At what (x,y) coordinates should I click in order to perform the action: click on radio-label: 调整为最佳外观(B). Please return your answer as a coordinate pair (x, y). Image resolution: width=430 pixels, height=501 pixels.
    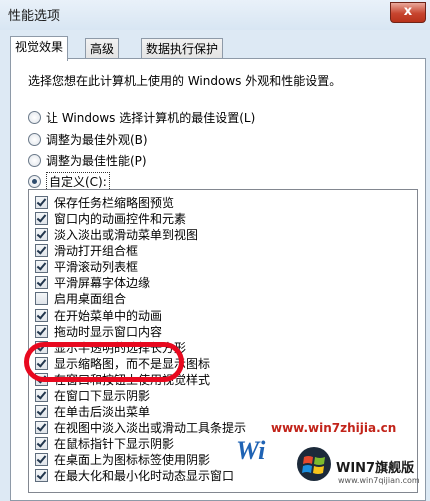
    Looking at the image, I should click on (97, 140).